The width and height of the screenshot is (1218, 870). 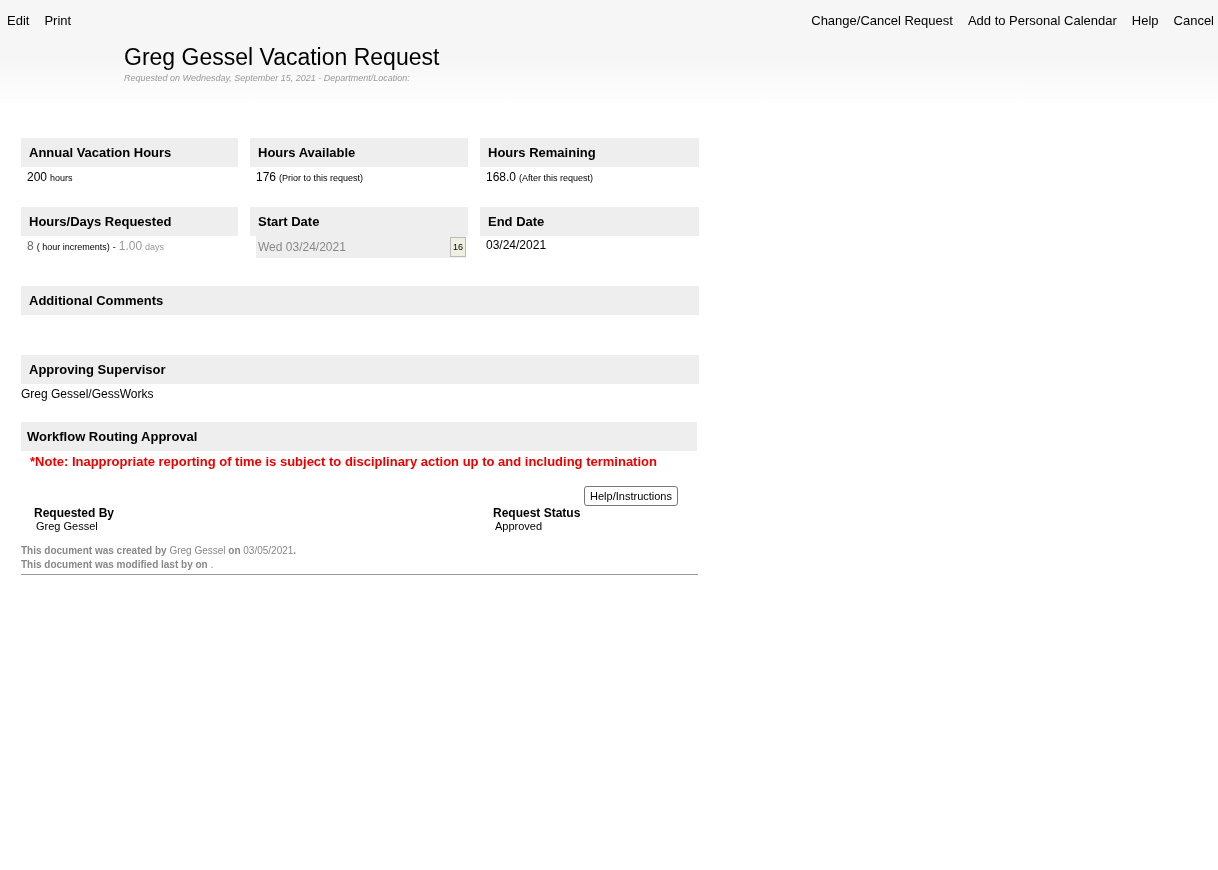 What do you see at coordinates (516, 245) in the screenshot?
I see `field-value: 03/24/2021` at bounding box center [516, 245].